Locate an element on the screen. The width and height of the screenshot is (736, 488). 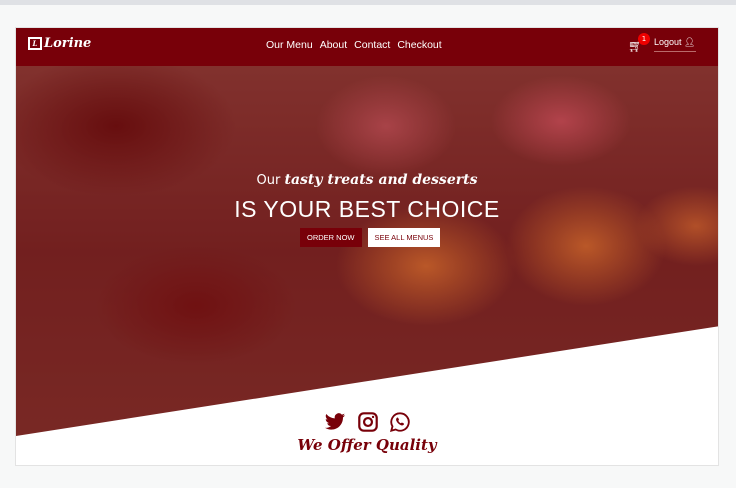
hero-subtitle: Our tasty treats and desserts is located at coordinates (367, 180).